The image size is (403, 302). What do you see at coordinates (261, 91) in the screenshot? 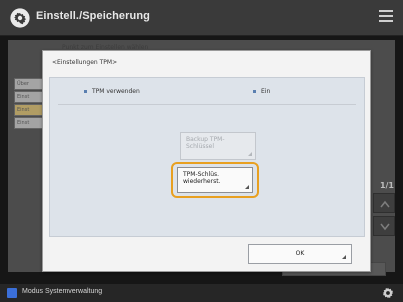
I see `setting-value: Ein` at bounding box center [261, 91].